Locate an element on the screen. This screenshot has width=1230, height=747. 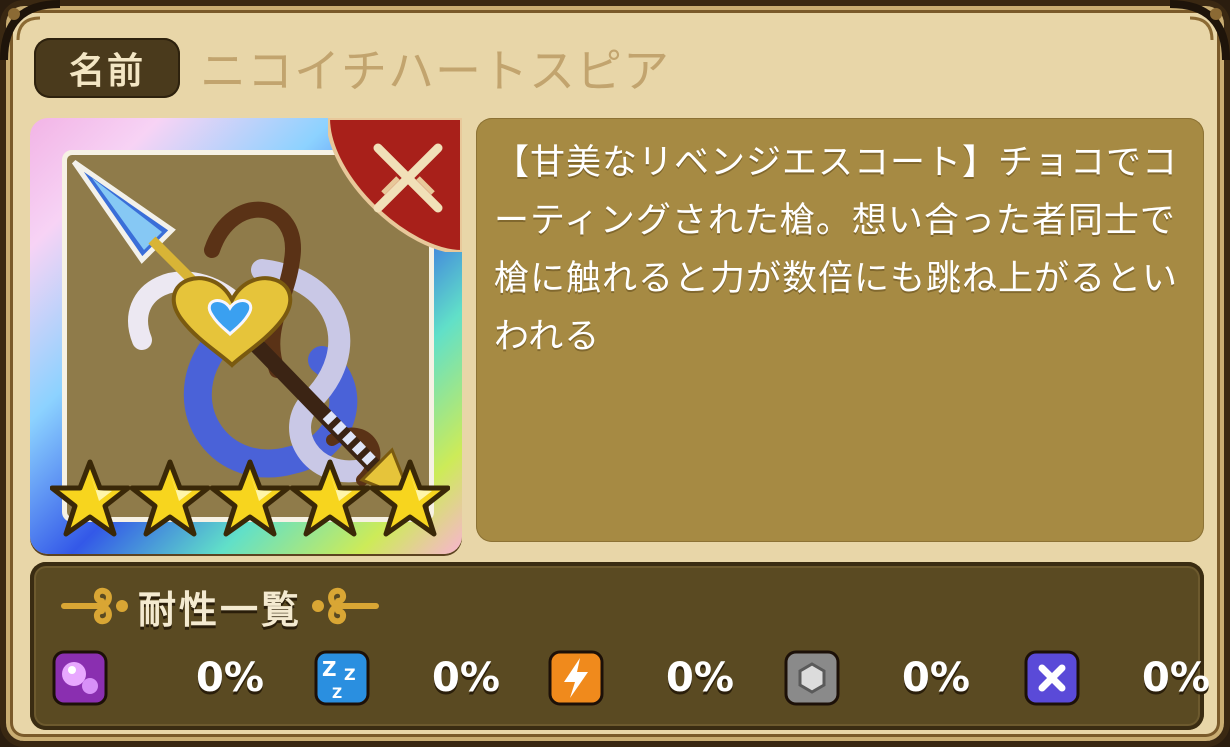
poison-resistance-value: 0% is located at coordinates (230, 678).